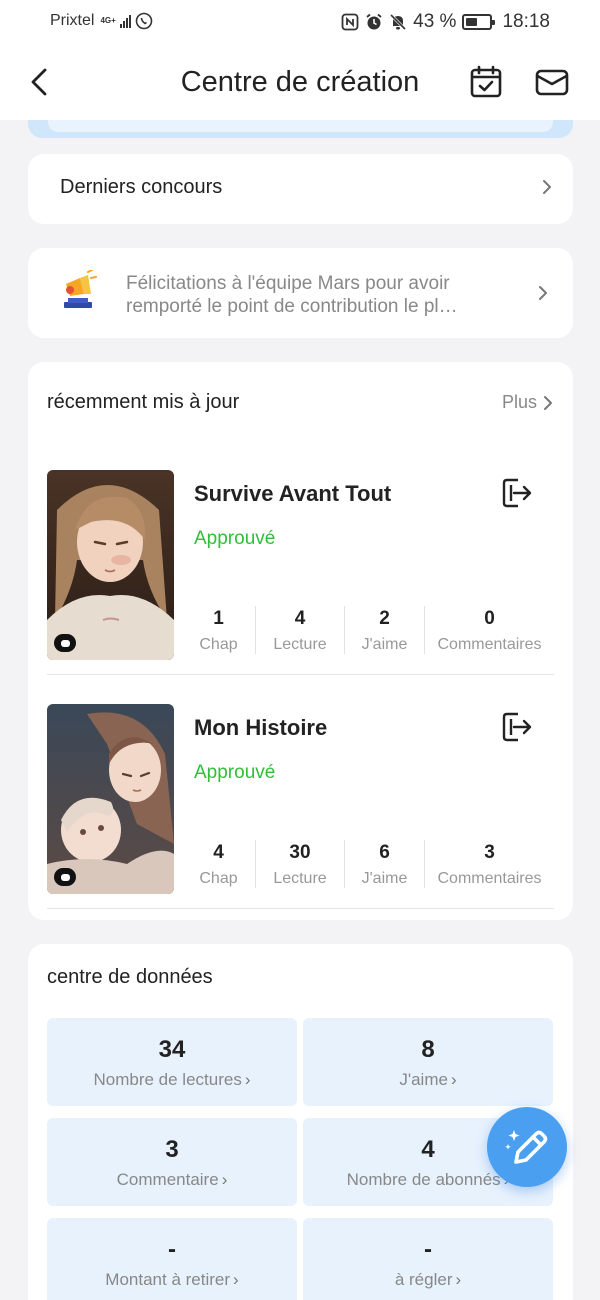 This screenshot has width=600, height=1300. What do you see at coordinates (489, 618) in the screenshot?
I see `stat-value: 0` at bounding box center [489, 618].